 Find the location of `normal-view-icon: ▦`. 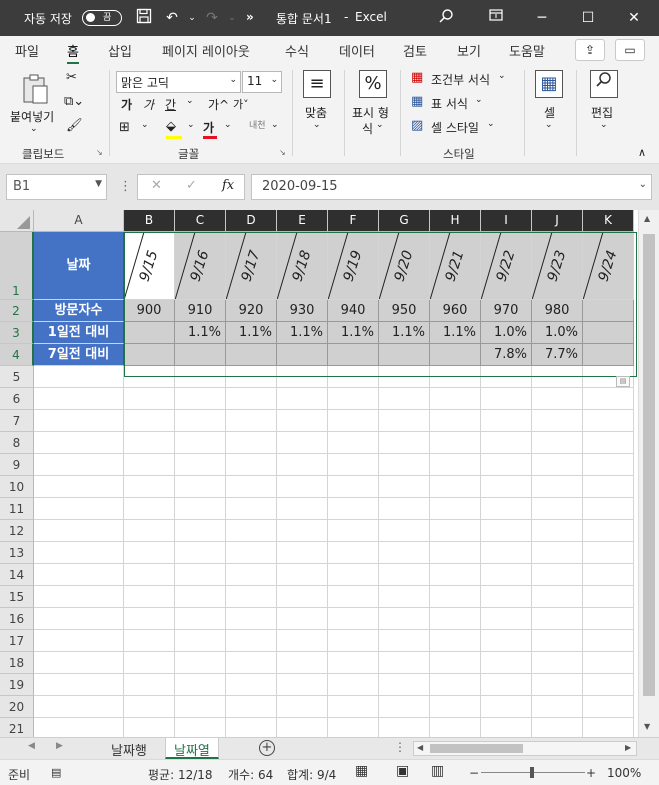

normal-view-icon: ▦ is located at coordinates (361, 771).